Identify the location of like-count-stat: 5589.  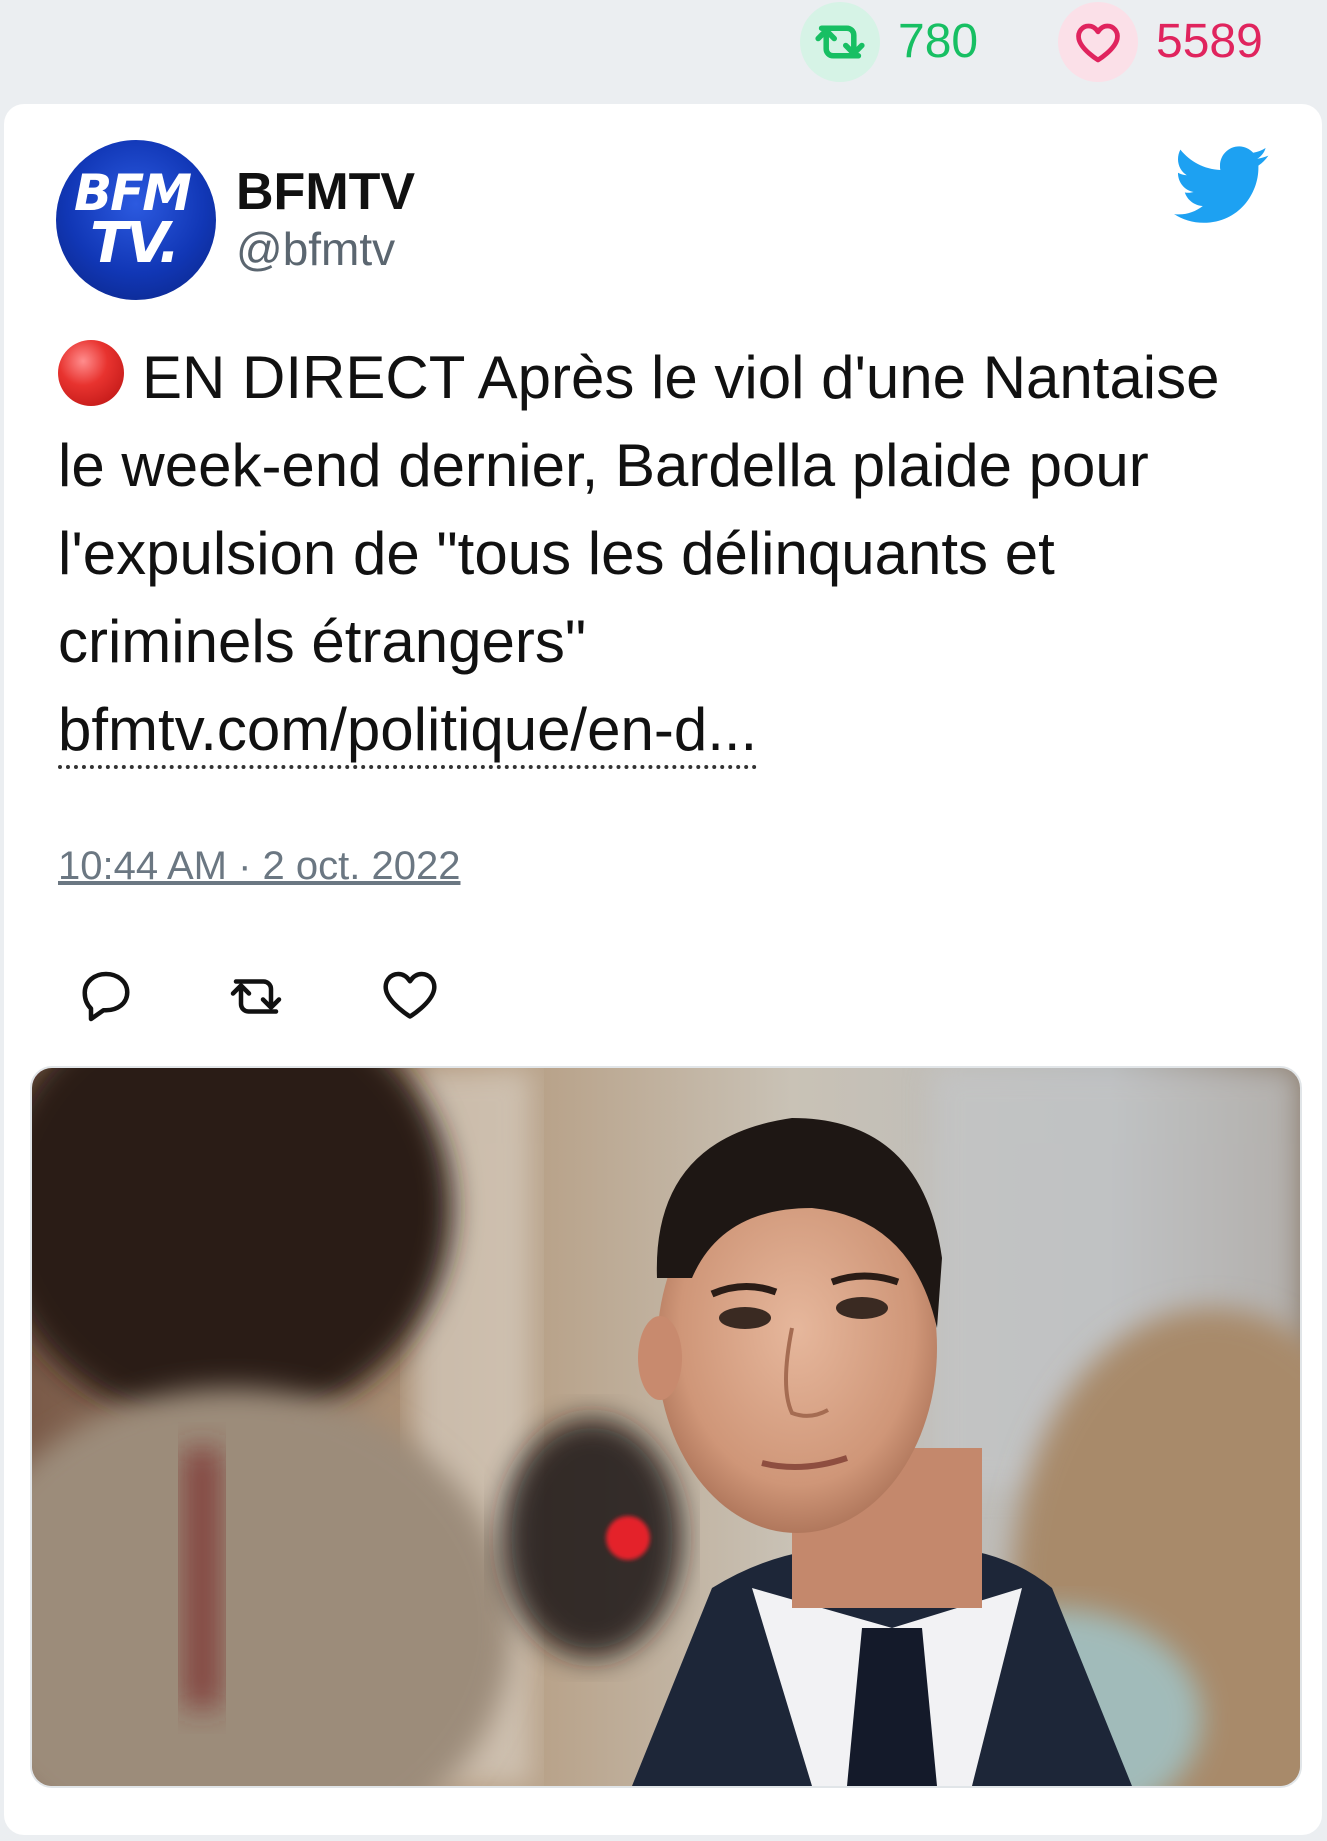
(1160, 42).